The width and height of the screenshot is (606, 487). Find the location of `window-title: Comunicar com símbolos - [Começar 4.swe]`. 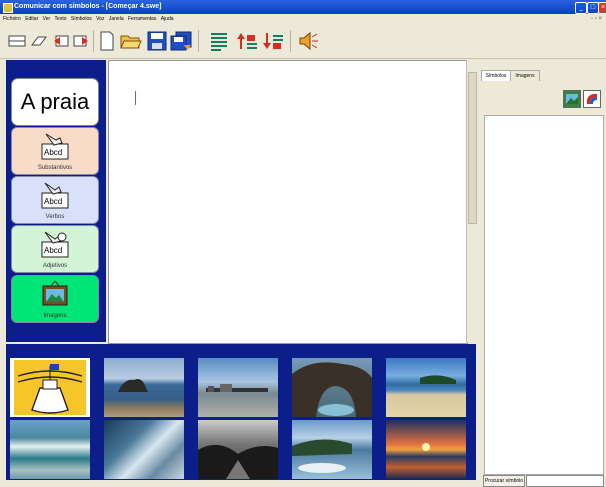

window-title: Comunicar com símbolos - [Começar 4.swe] is located at coordinates (88, 6).